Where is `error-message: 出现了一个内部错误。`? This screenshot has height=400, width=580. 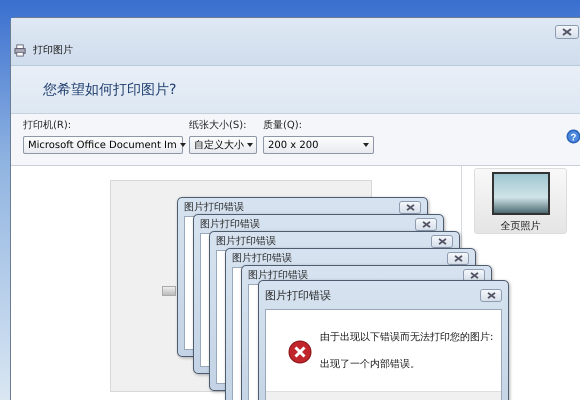
error-message: 出现了一个内部错误。 is located at coordinates (370, 364).